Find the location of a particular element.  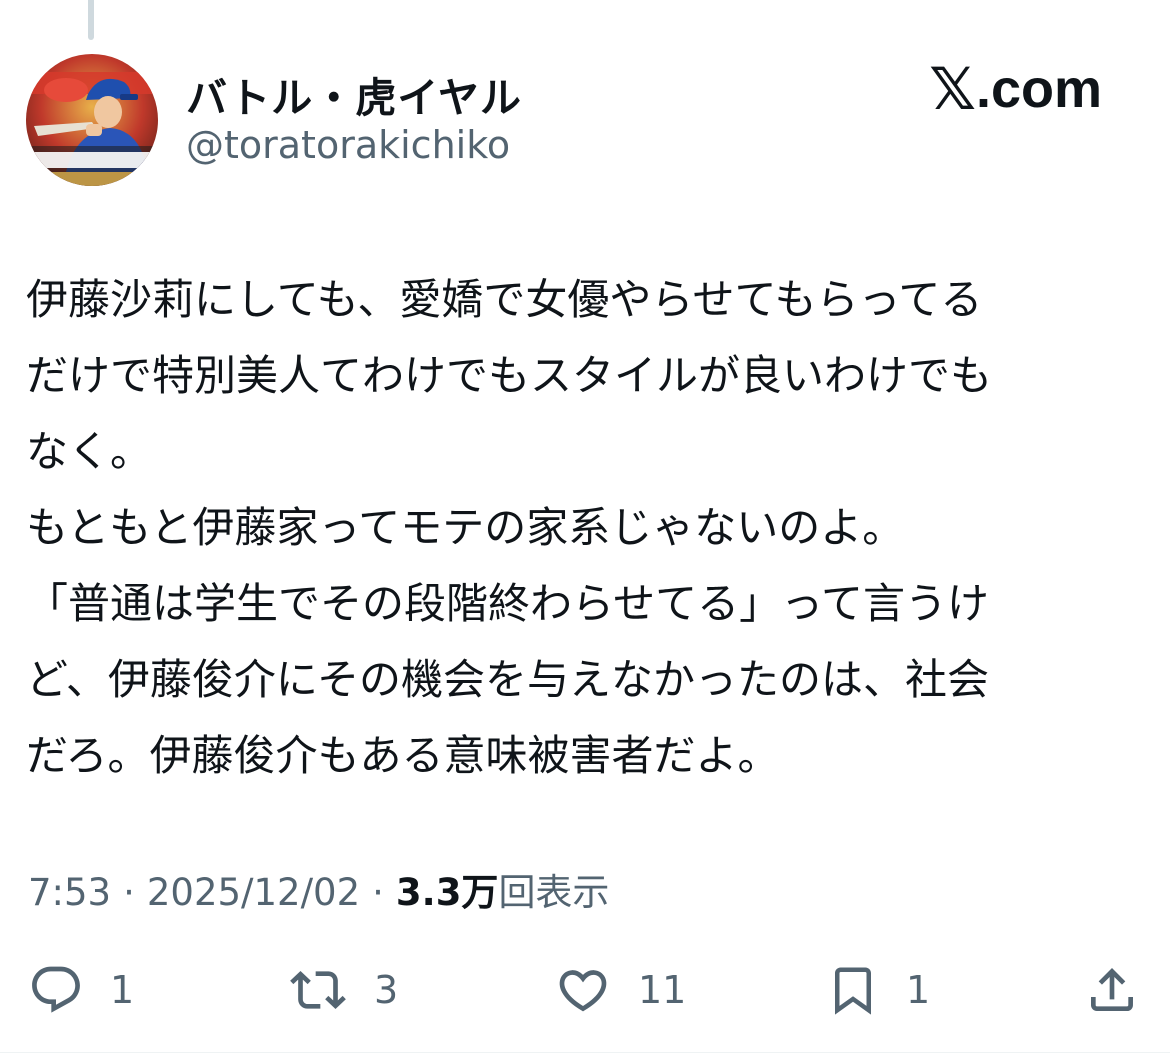

tweet-text-line: だろ。伊藤俊介もある意味被害者だよ。 is located at coordinates (403, 755).